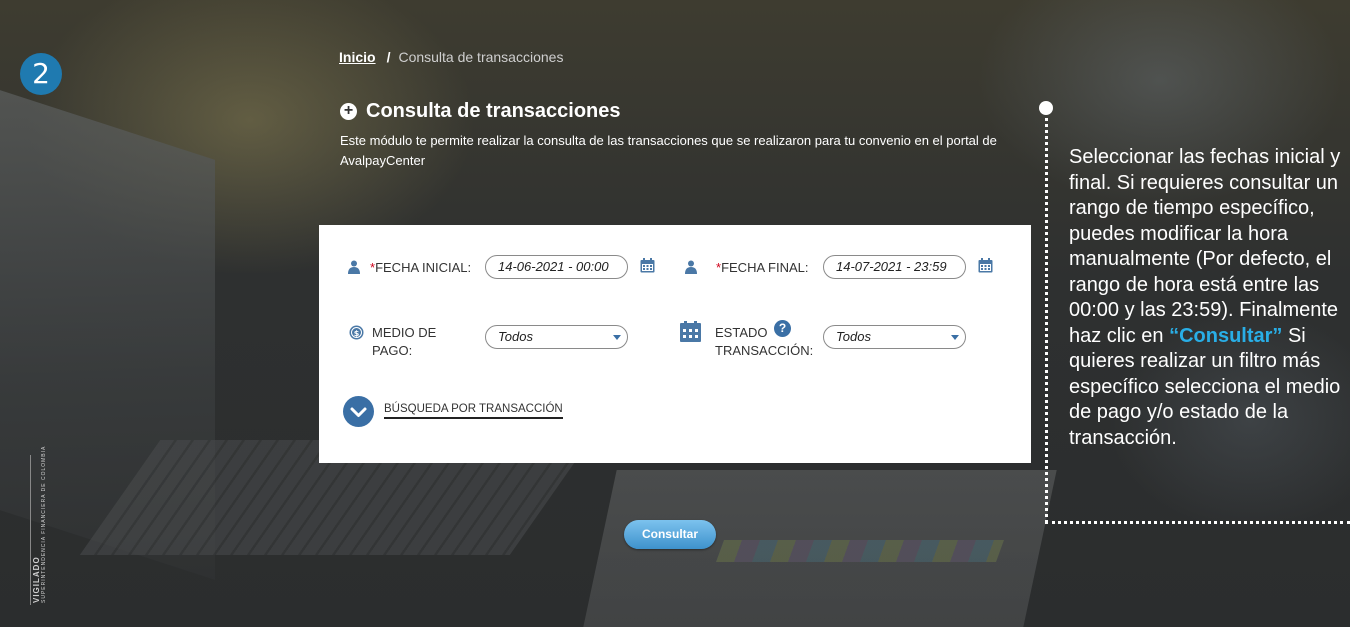  I want to click on breadcrumb-home-link: Inicio, so click(357, 57).